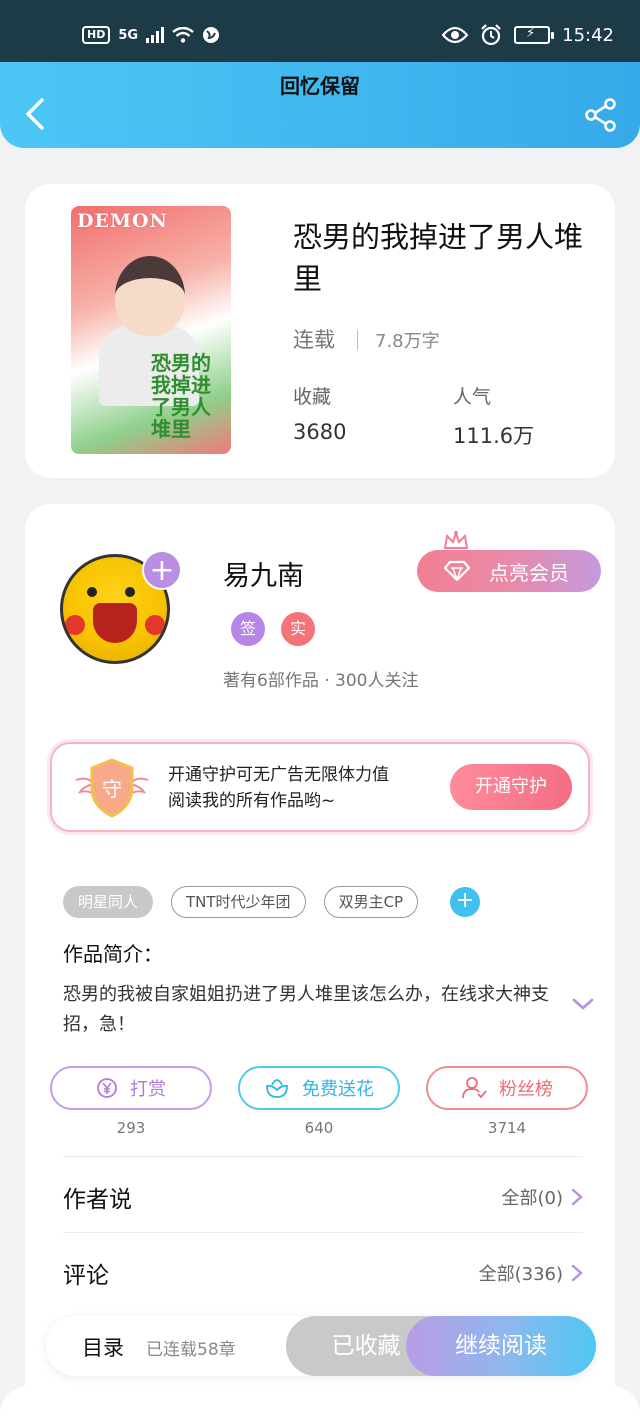 The width and height of the screenshot is (640, 1422). I want to click on status-left: HD 5G, so click(151, 35).